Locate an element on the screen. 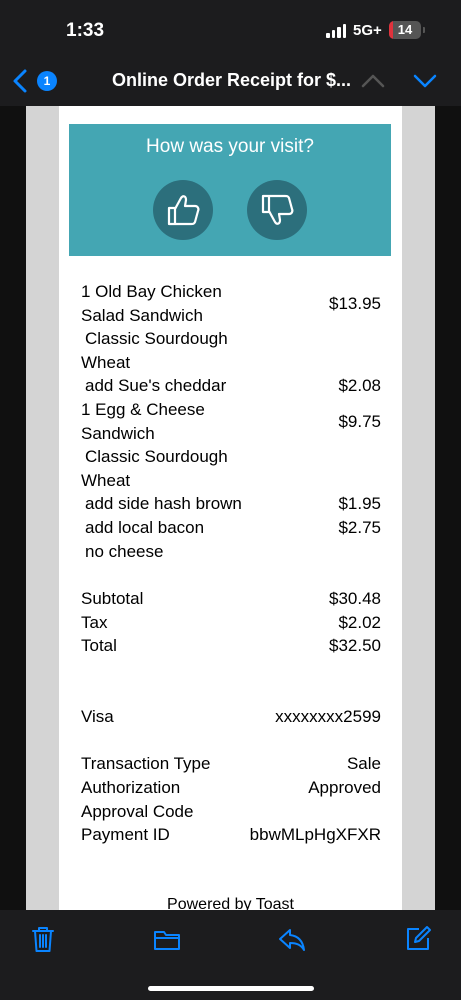  reply-icon is located at coordinates (292, 939).